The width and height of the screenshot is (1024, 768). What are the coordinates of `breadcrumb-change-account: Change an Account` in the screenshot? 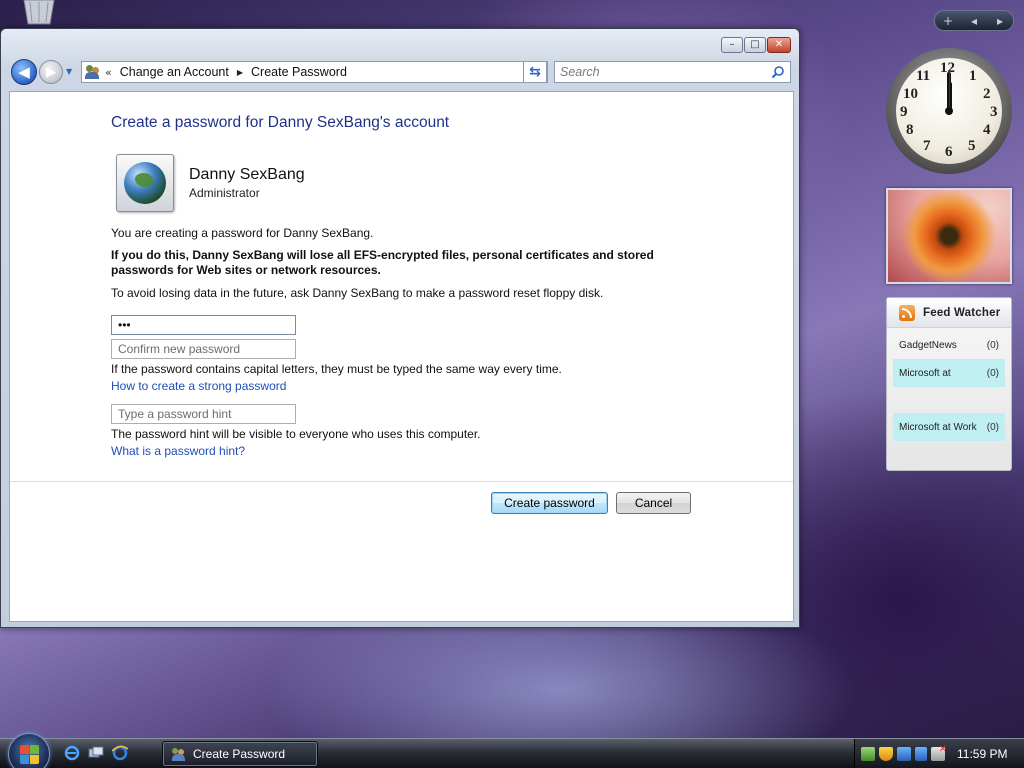 It's located at (174, 72).